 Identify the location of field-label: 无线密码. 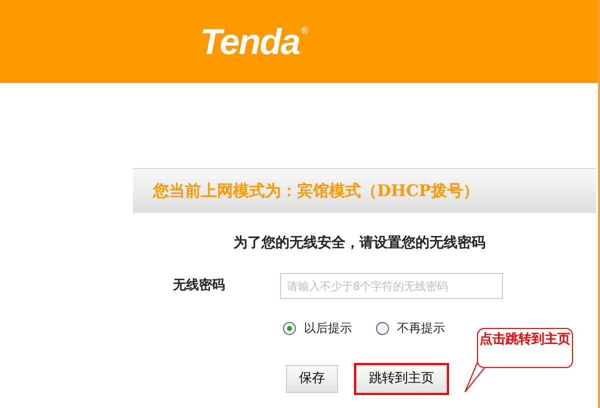
(199, 286).